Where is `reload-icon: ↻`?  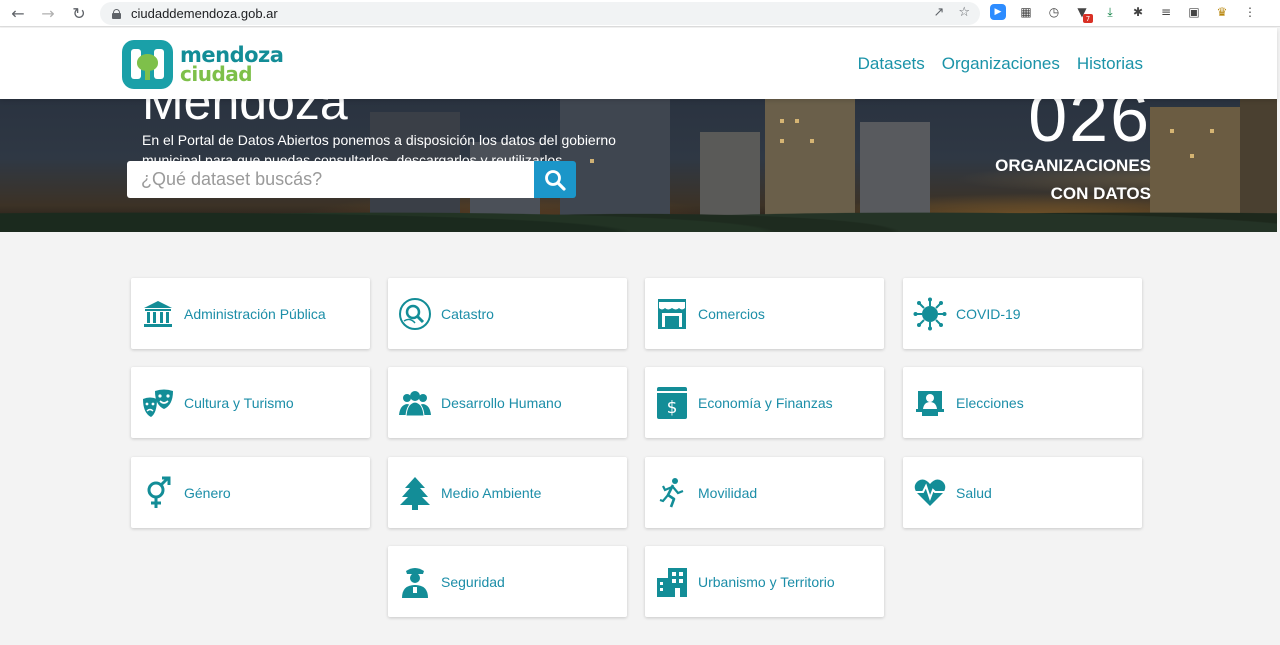
reload-icon: ↻ is located at coordinates (79, 13).